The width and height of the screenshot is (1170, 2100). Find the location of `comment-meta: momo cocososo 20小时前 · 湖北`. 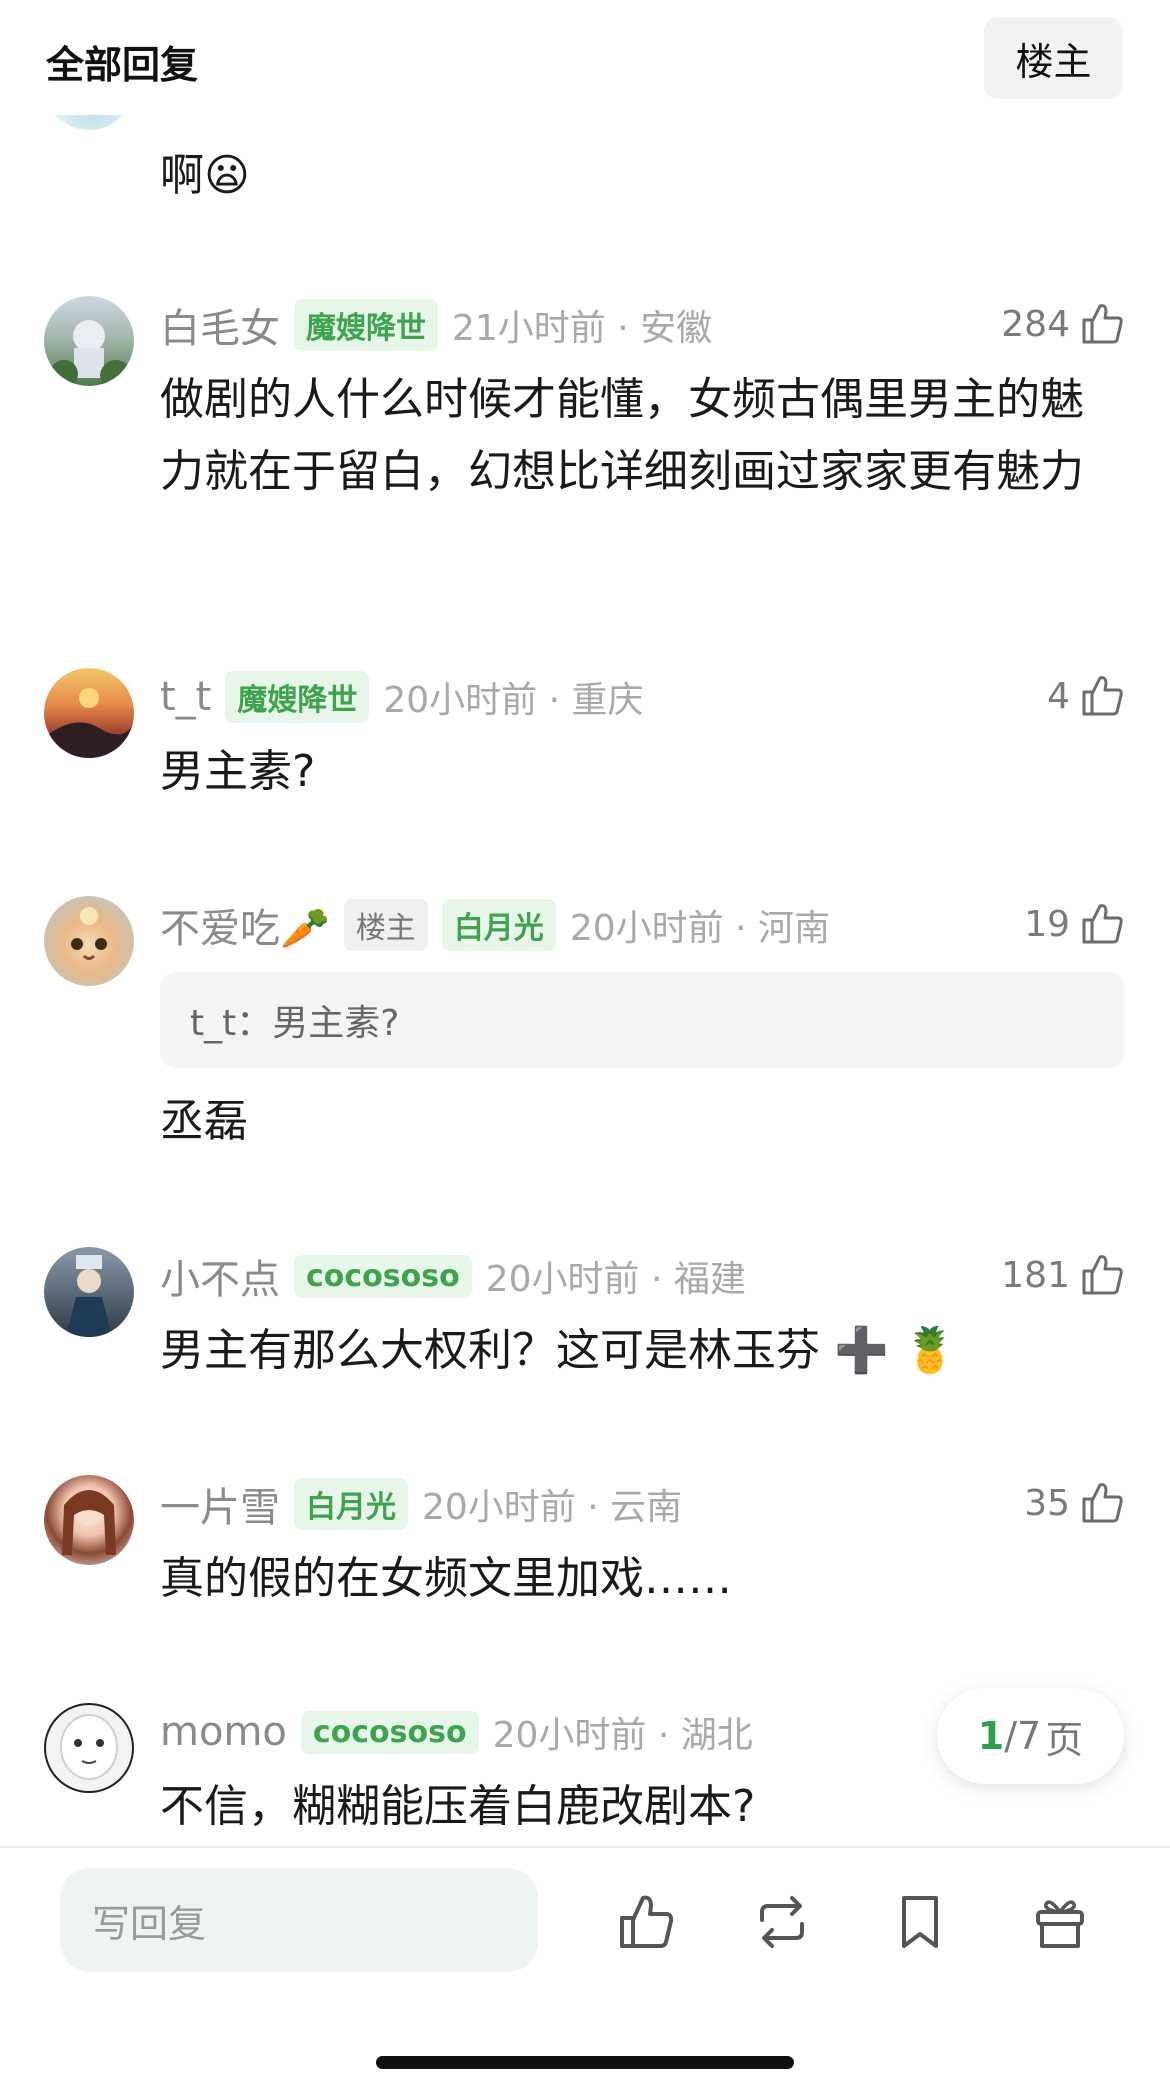

comment-meta: momo cocososo 20小时前 · 湖北 is located at coordinates (456, 1732).